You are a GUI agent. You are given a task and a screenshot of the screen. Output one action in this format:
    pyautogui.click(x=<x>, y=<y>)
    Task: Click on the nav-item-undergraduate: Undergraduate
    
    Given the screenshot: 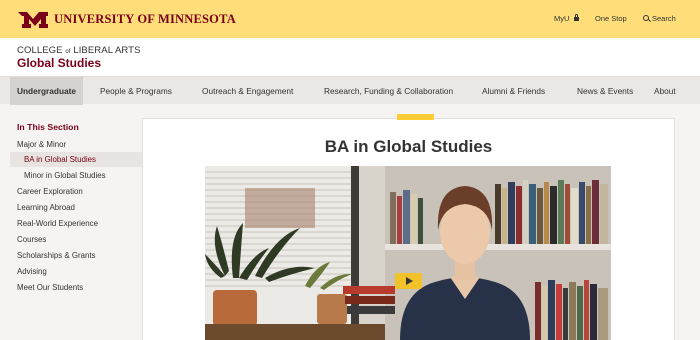 What is the action you would take?
    pyautogui.click(x=47, y=91)
    